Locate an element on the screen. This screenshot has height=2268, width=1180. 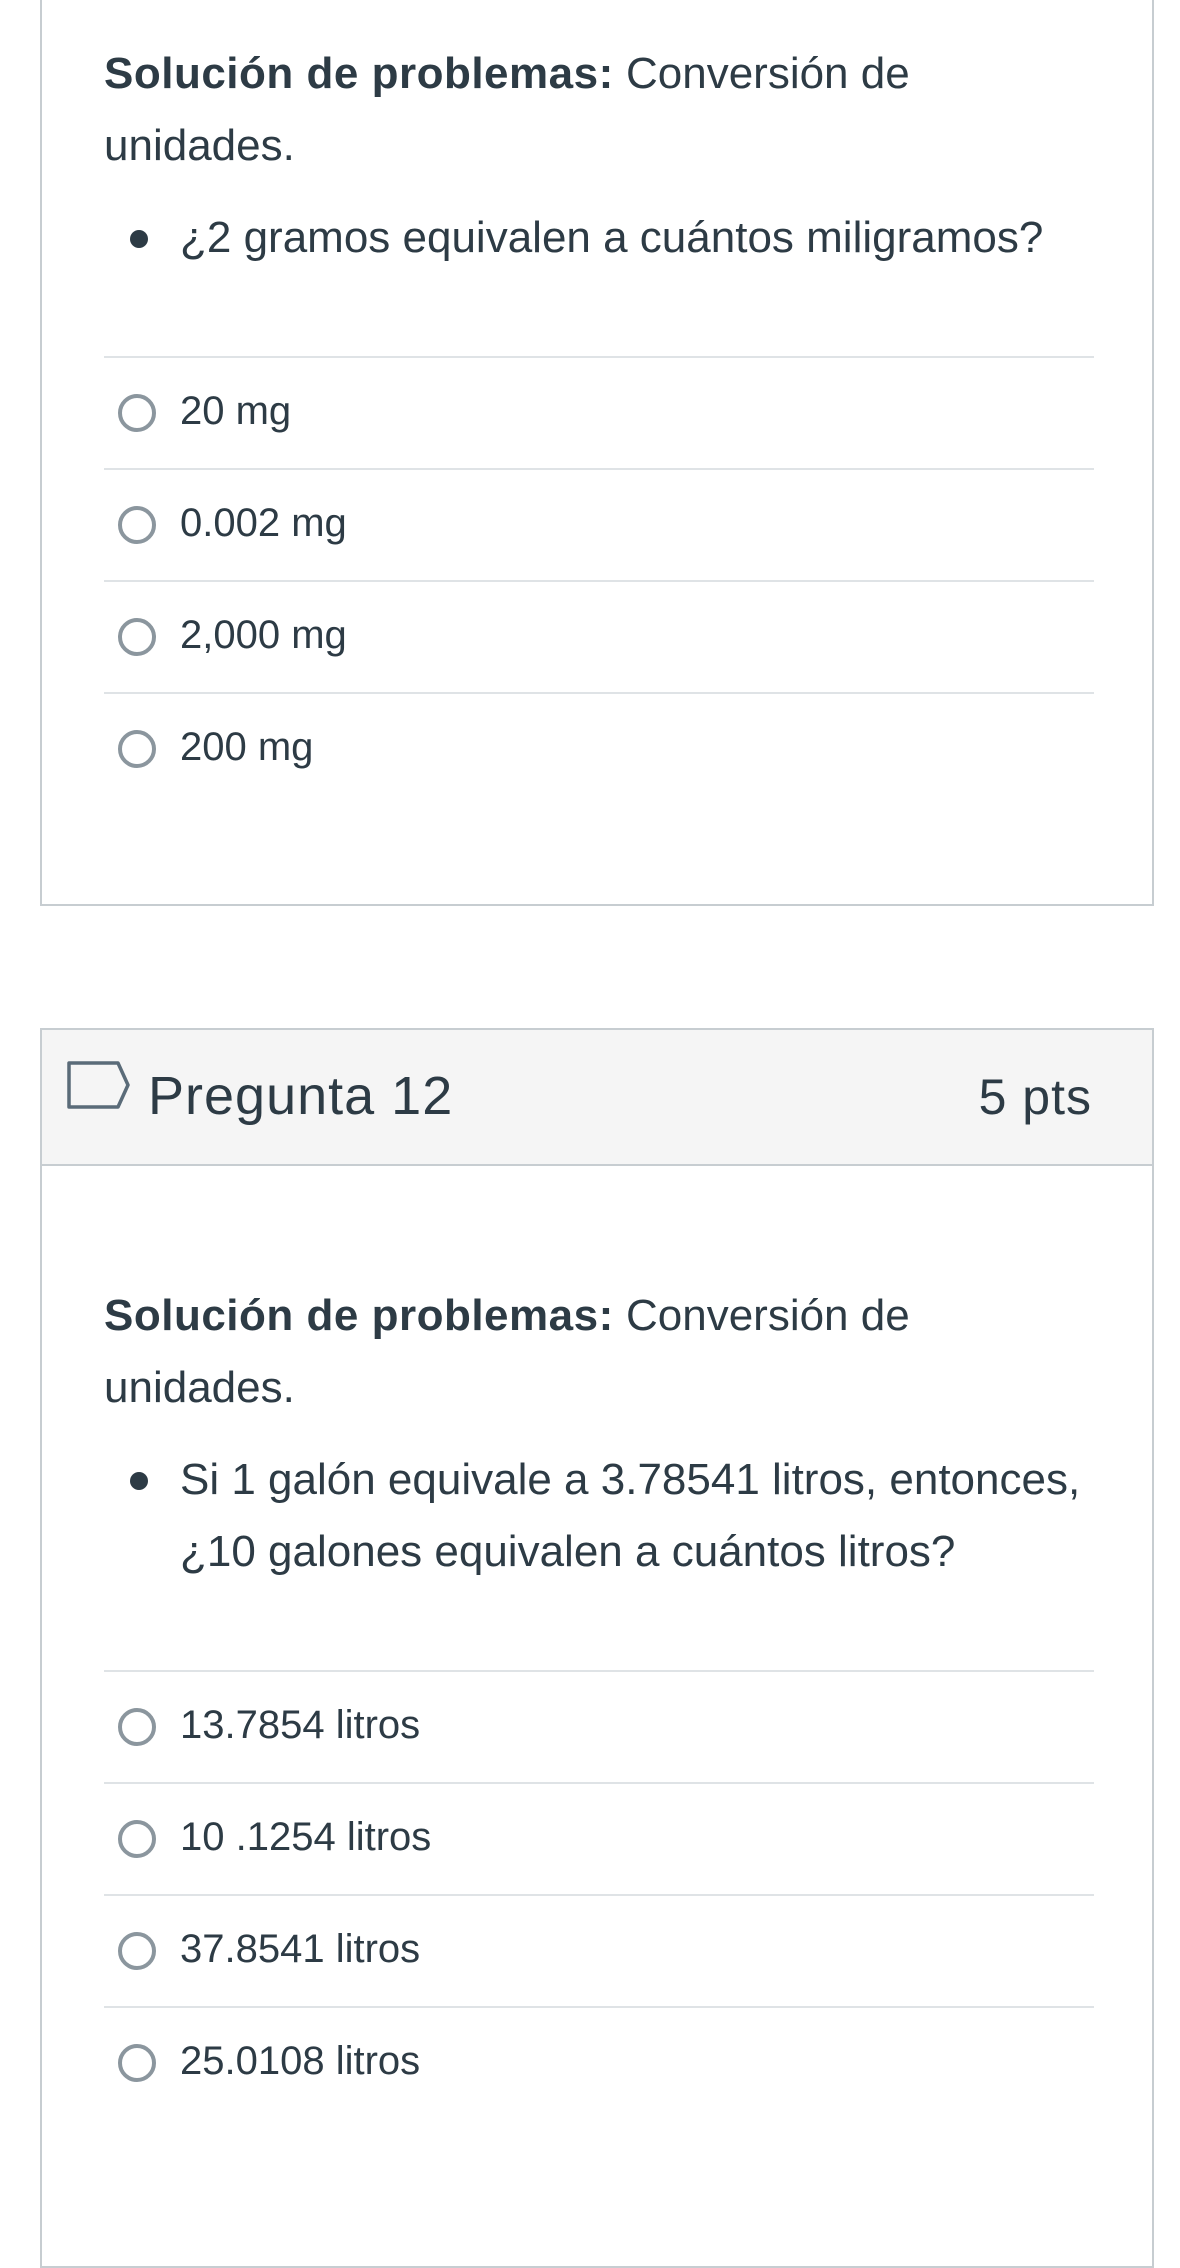
flag-outline-icon is located at coordinates (99, 1085).